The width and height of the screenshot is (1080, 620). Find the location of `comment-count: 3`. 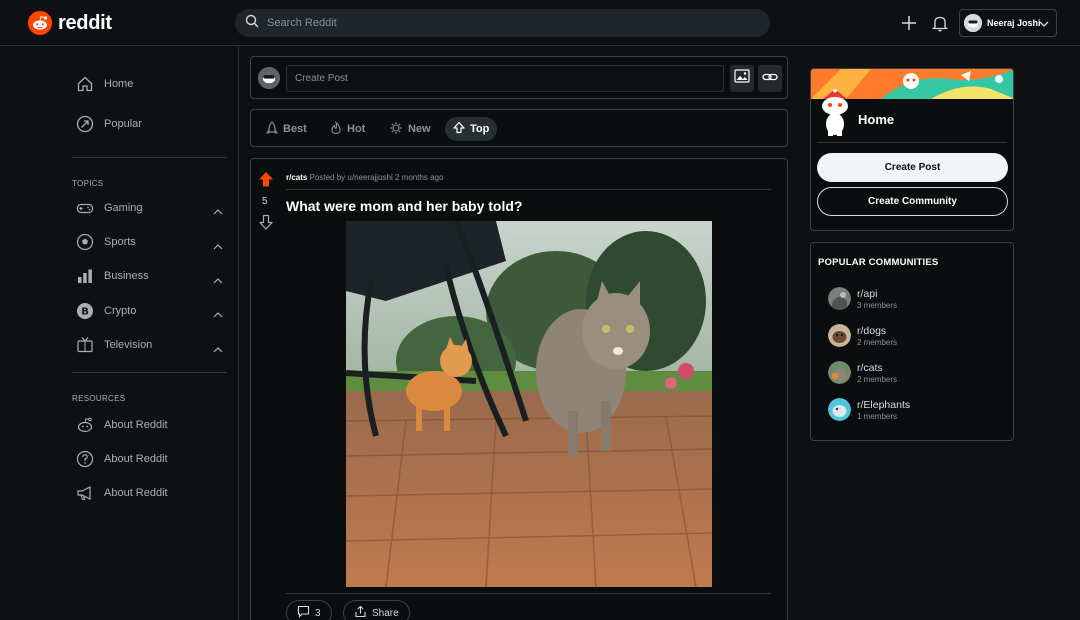

comment-count: 3 is located at coordinates (318, 613).